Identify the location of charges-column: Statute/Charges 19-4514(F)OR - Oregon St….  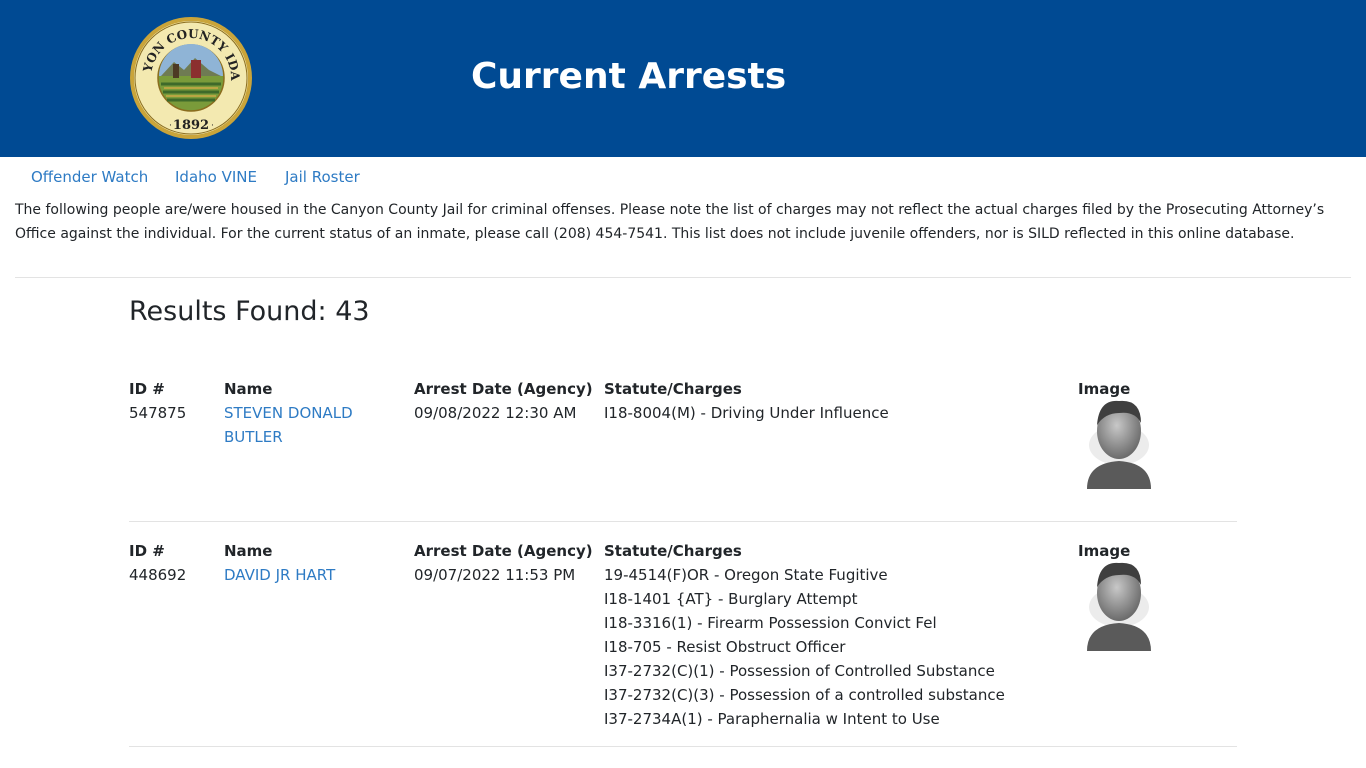
(834, 635).